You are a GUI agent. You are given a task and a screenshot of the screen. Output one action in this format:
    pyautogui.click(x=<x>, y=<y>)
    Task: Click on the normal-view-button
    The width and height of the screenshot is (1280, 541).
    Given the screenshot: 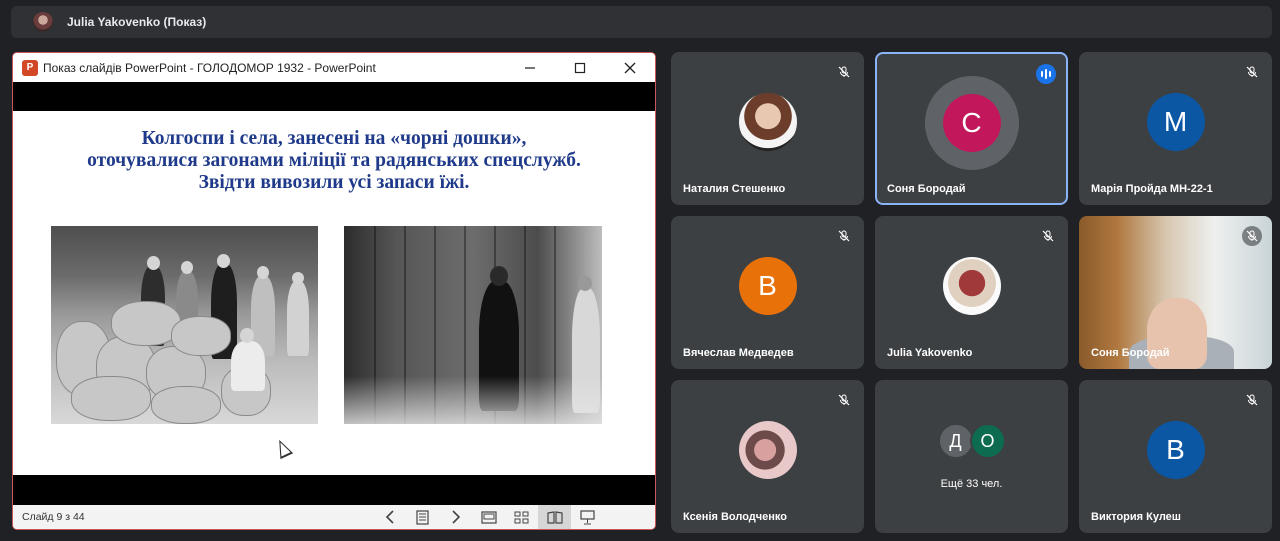 What is the action you would take?
    pyautogui.click(x=488, y=517)
    